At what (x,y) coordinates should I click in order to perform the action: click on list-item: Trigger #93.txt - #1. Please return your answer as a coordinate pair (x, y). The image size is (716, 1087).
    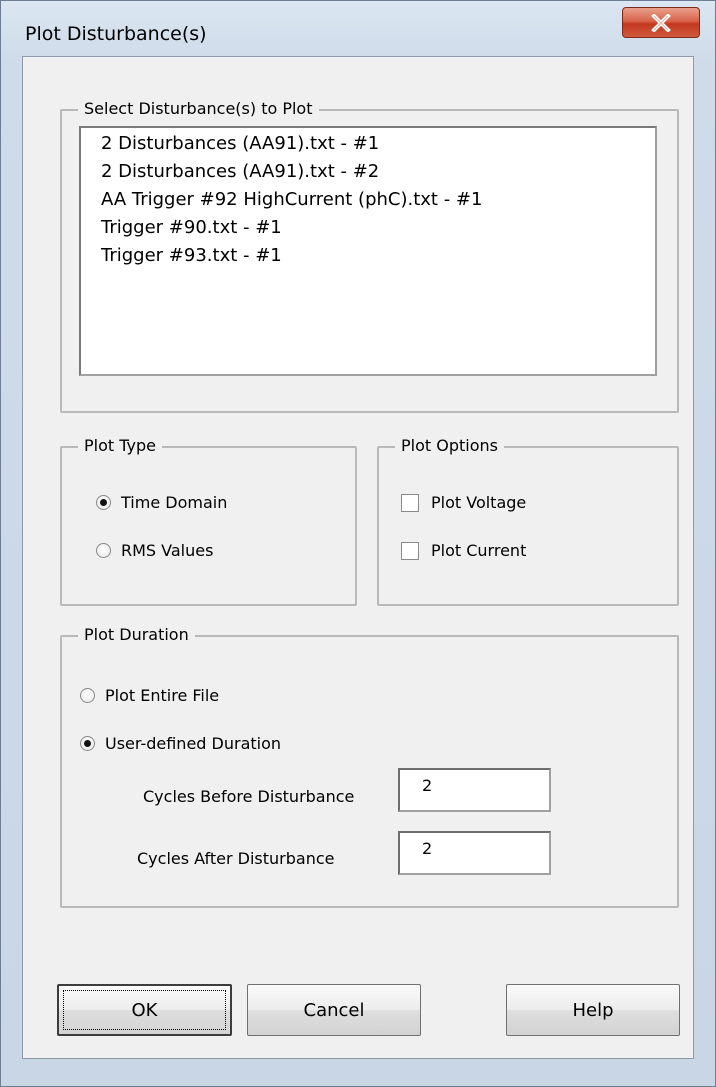
    Looking at the image, I should click on (378, 256).